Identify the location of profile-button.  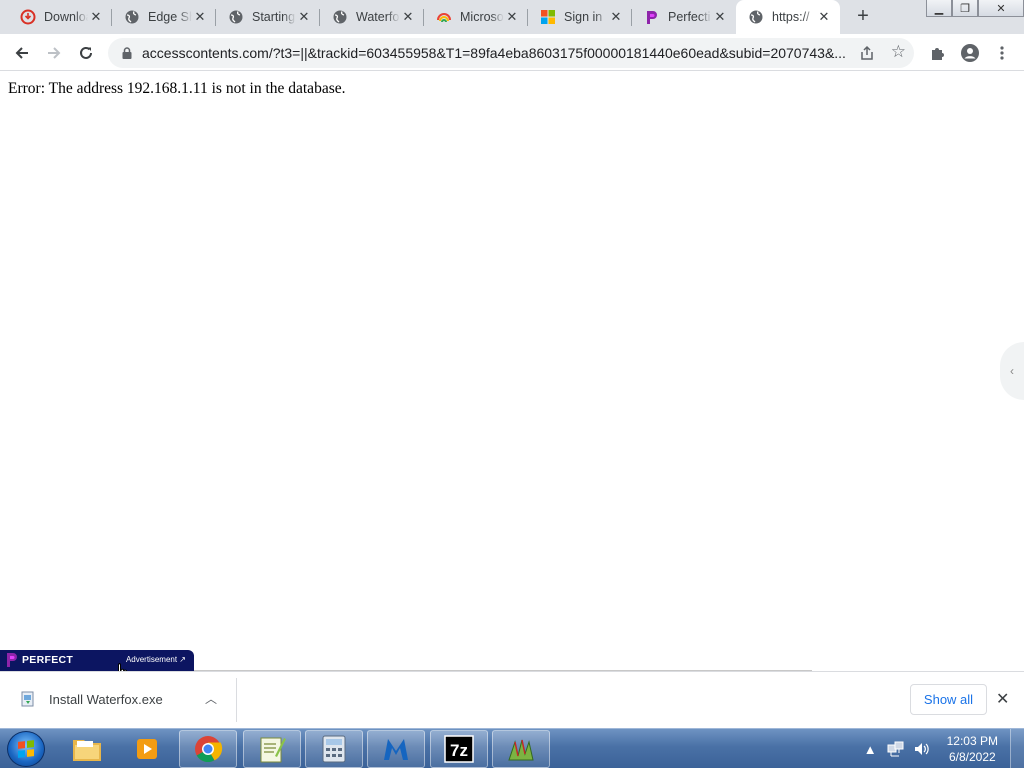
(970, 53).